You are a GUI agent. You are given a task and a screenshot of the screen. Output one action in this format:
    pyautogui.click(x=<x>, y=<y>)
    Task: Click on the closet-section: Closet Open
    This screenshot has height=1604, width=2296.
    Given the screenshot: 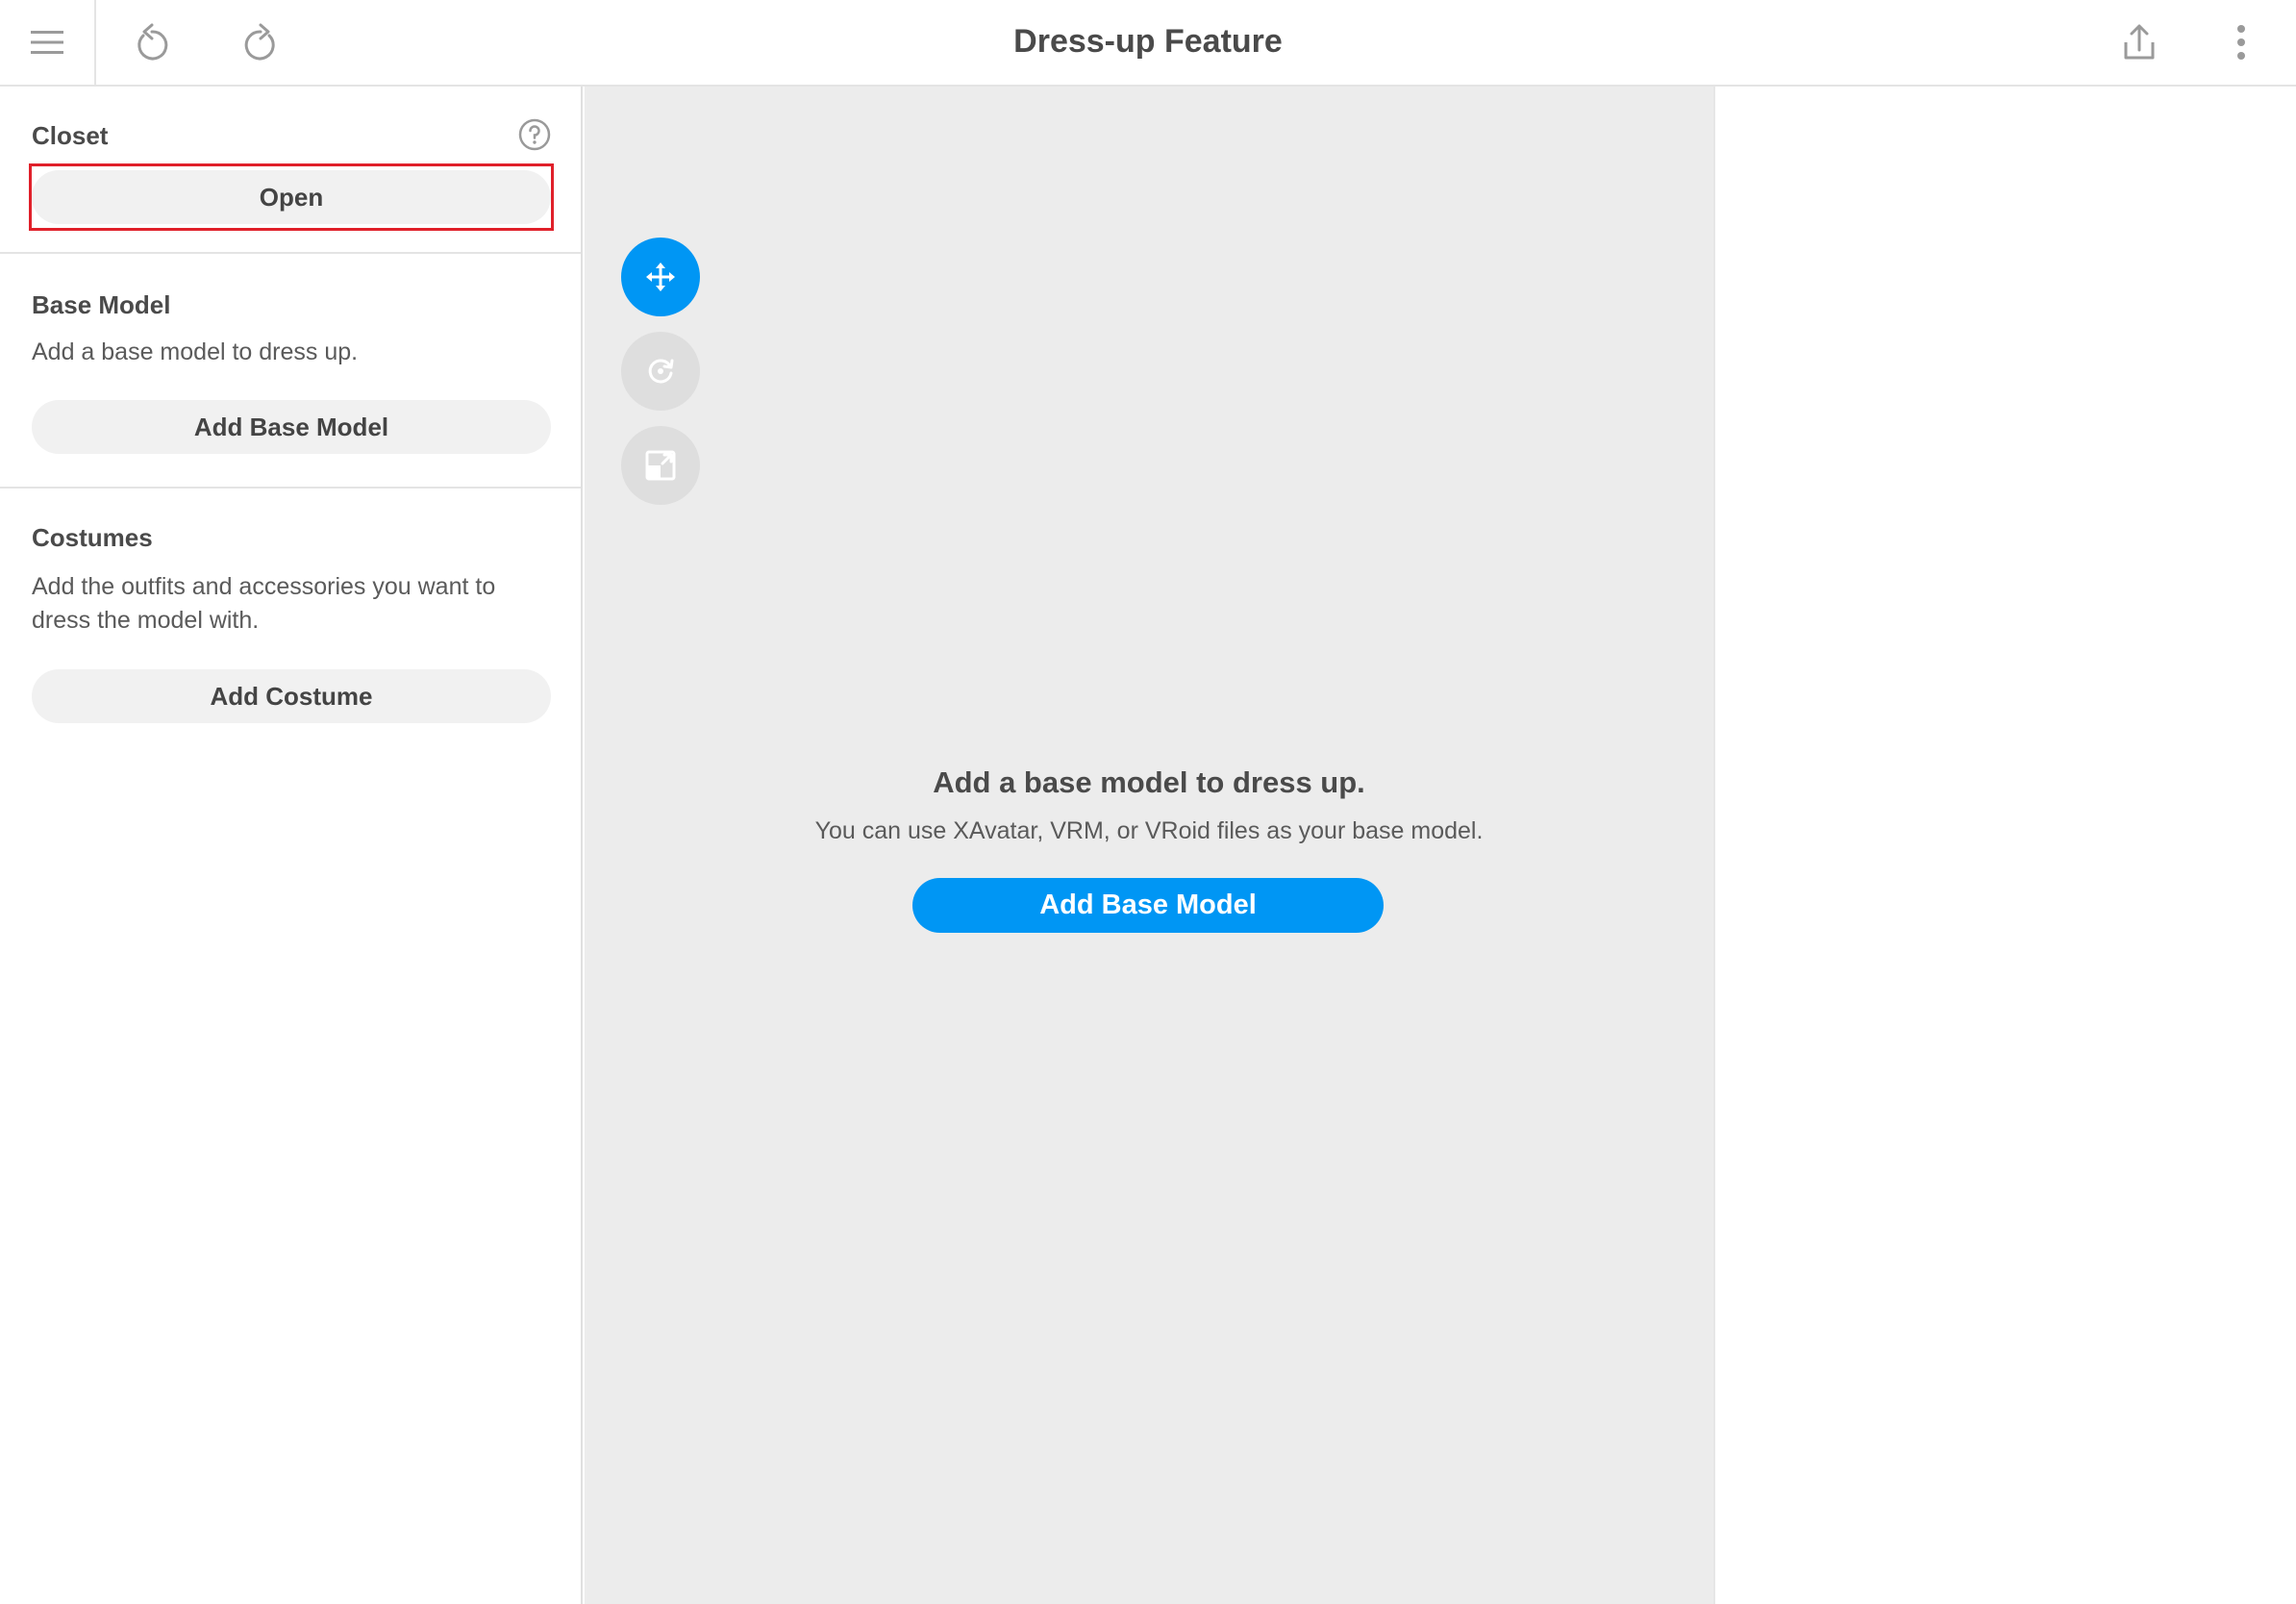 What is the action you would take?
    pyautogui.click(x=290, y=170)
    